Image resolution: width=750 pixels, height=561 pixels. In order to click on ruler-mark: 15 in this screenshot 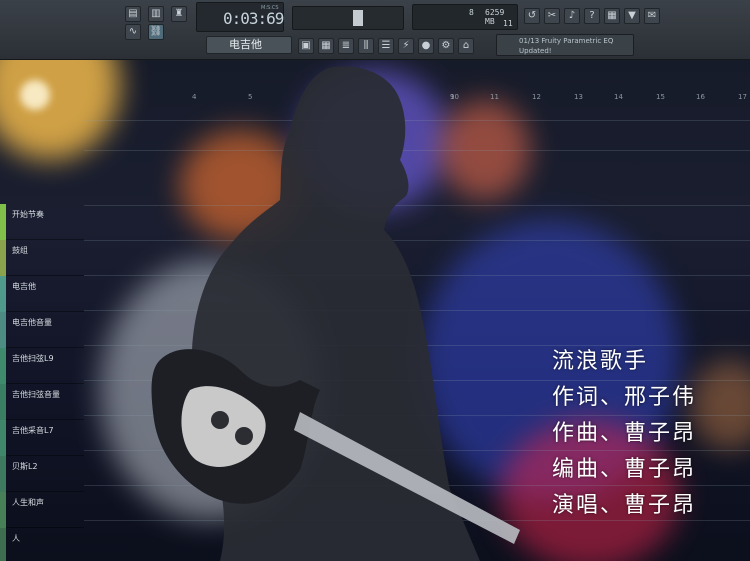, I will do `click(660, 97)`.